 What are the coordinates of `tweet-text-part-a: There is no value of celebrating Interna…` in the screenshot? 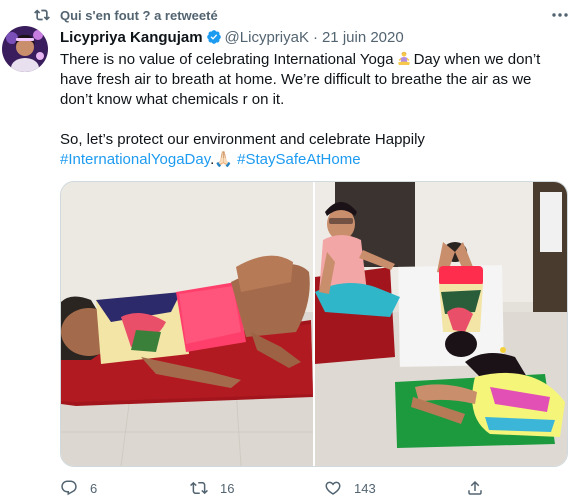 It's located at (227, 59).